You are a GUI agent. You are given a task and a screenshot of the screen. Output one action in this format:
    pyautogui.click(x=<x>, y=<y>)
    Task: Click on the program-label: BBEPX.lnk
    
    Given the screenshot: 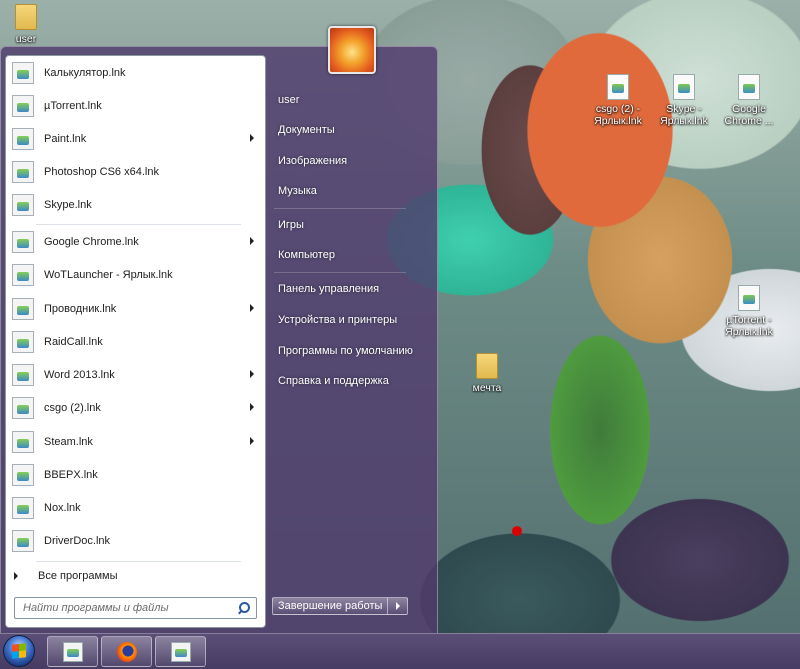 What is the action you would take?
    pyautogui.click(x=71, y=475)
    